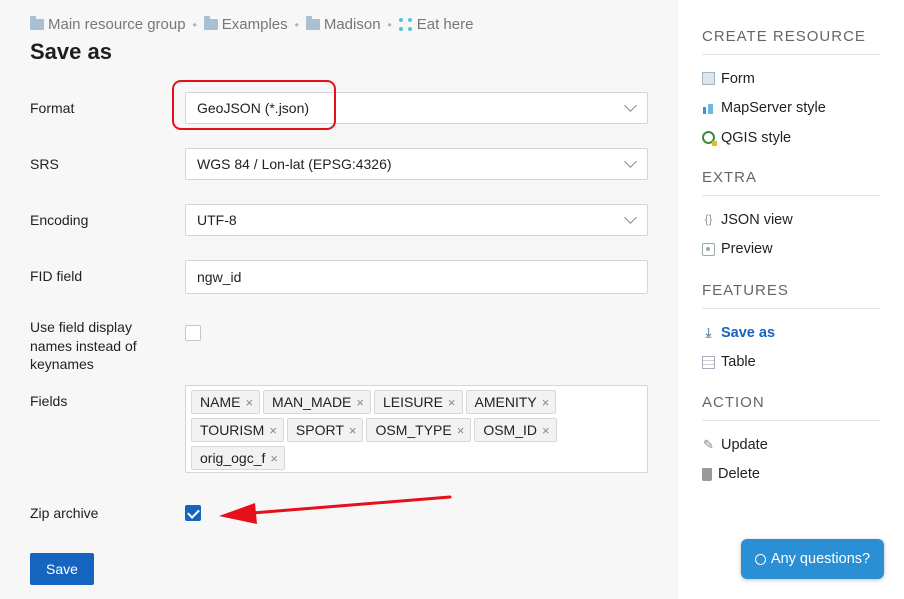 This screenshot has width=904, height=599. I want to click on sidebar-item-save-as: ⤓ Save as, so click(791, 333).